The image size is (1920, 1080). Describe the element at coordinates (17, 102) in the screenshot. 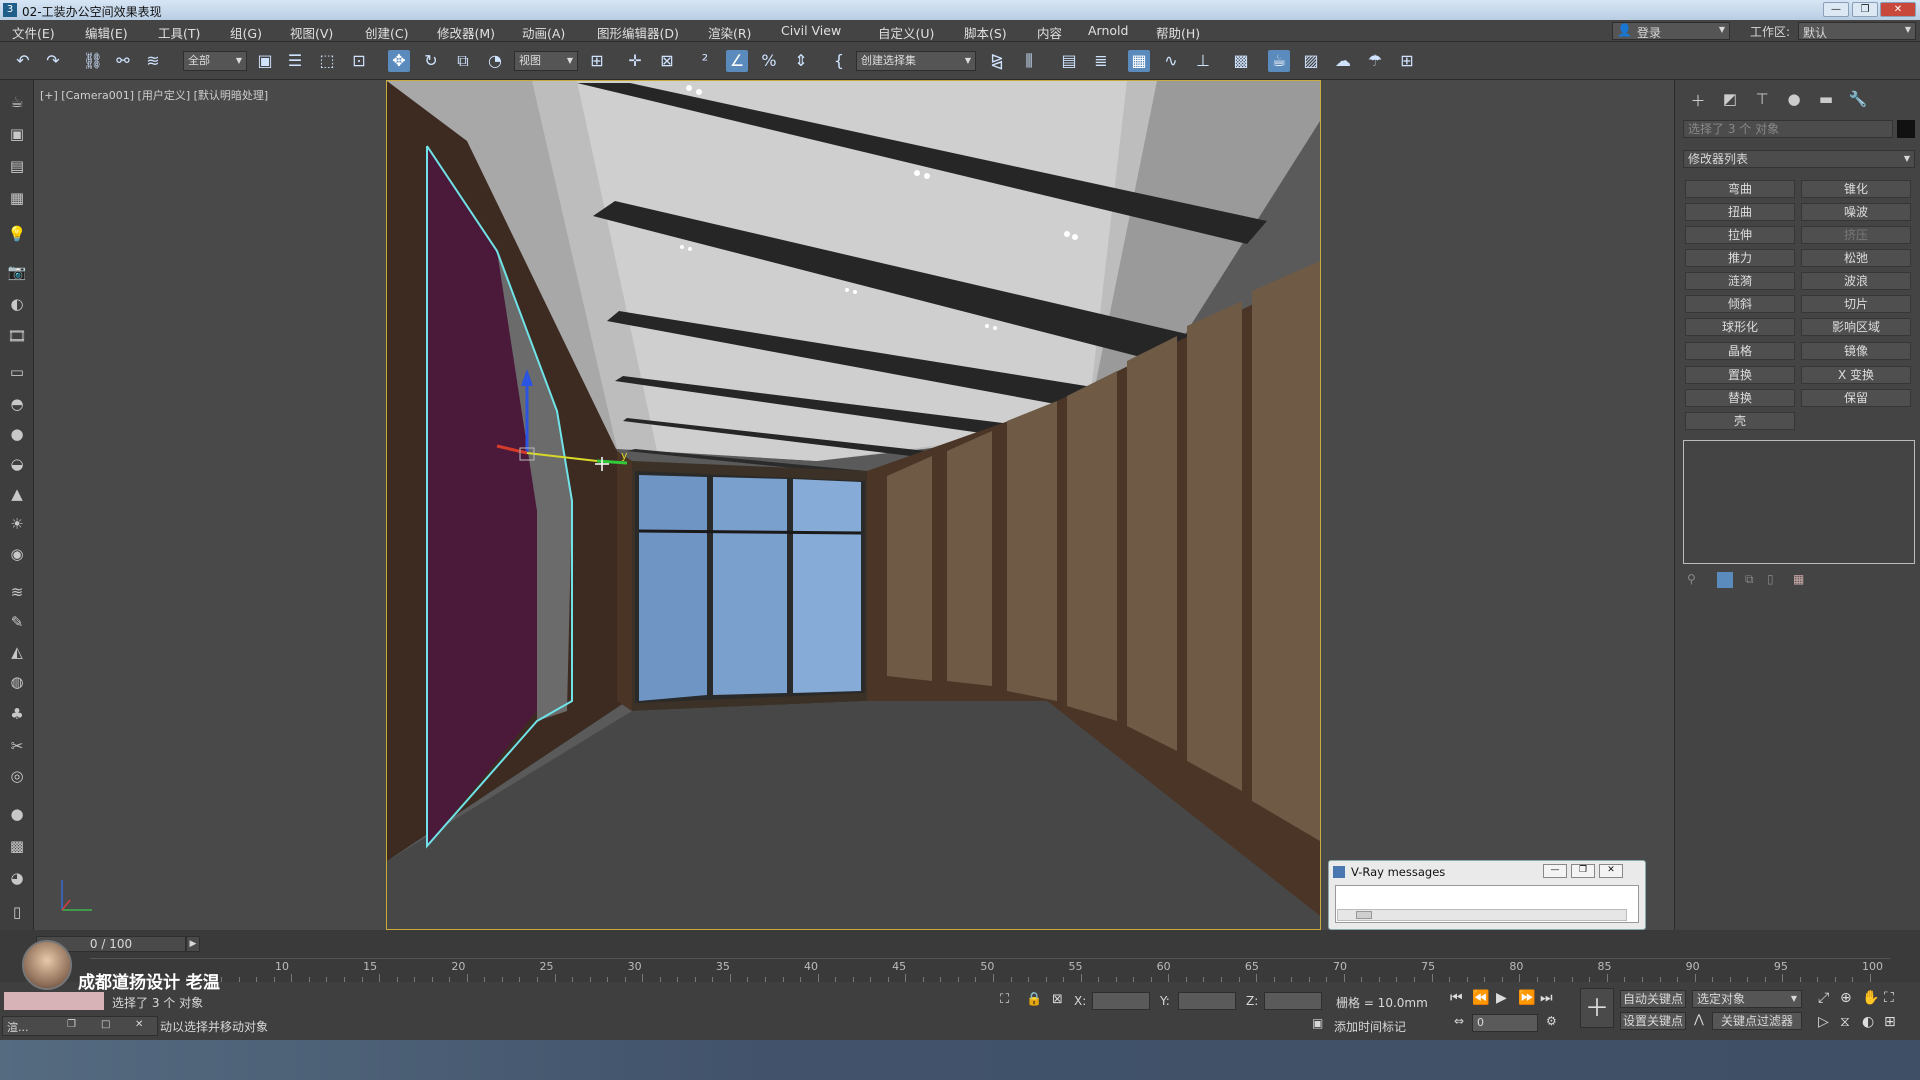

I see `teapot-icon: ☕` at that location.